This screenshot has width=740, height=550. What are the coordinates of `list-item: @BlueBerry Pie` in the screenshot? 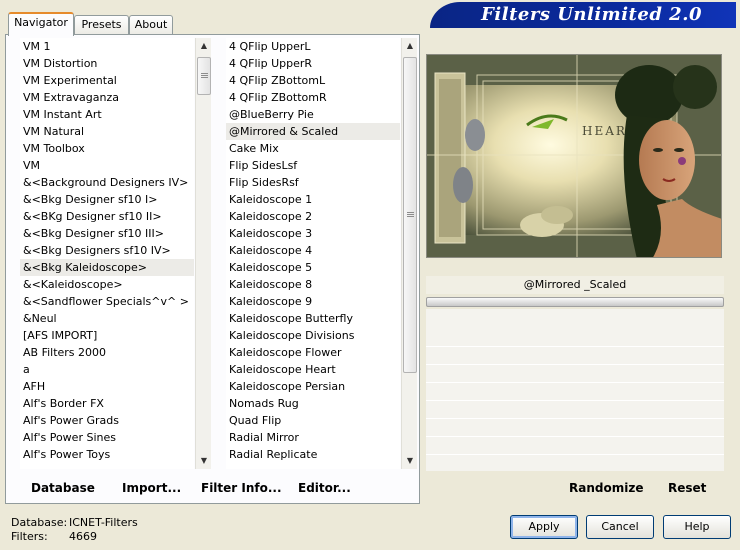 It's located at (313, 114).